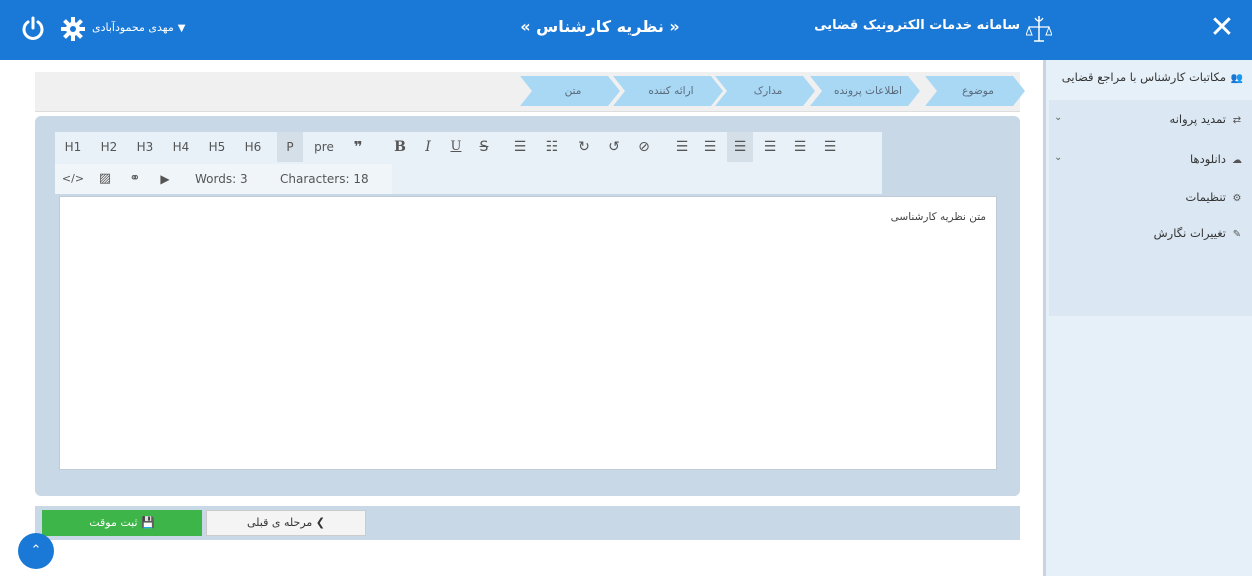 The width and height of the screenshot is (1252, 576). What do you see at coordinates (148, 522) in the screenshot?
I see `floppy-disk-icon: 💾` at bounding box center [148, 522].